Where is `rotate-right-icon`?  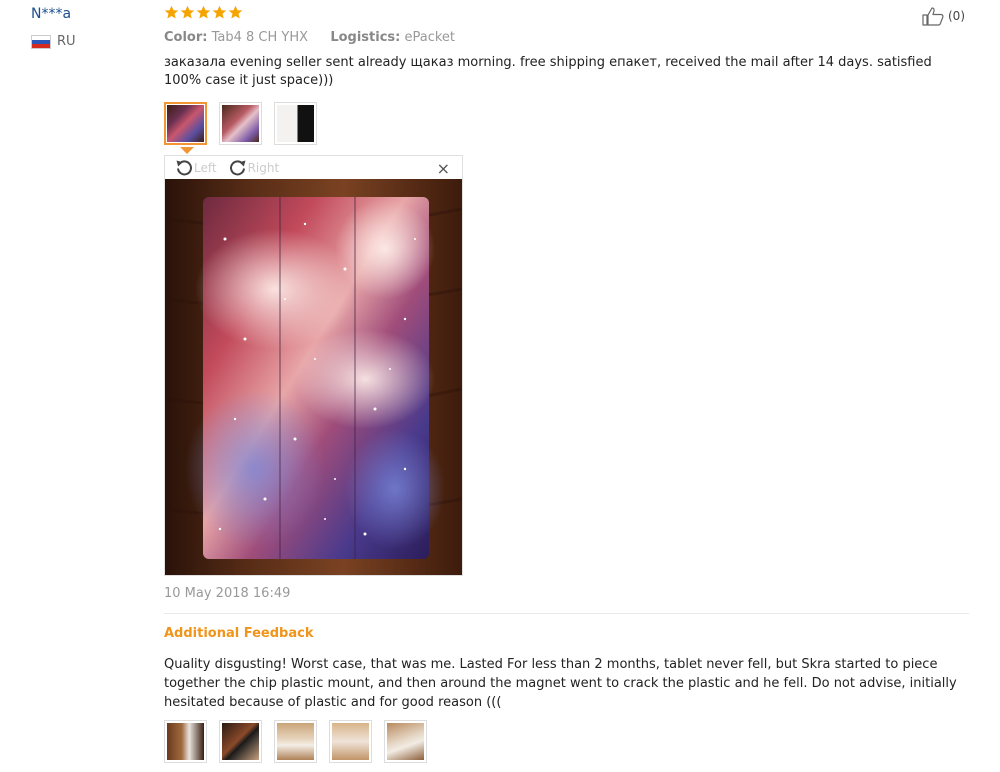
rotate-right-icon is located at coordinates (238, 168).